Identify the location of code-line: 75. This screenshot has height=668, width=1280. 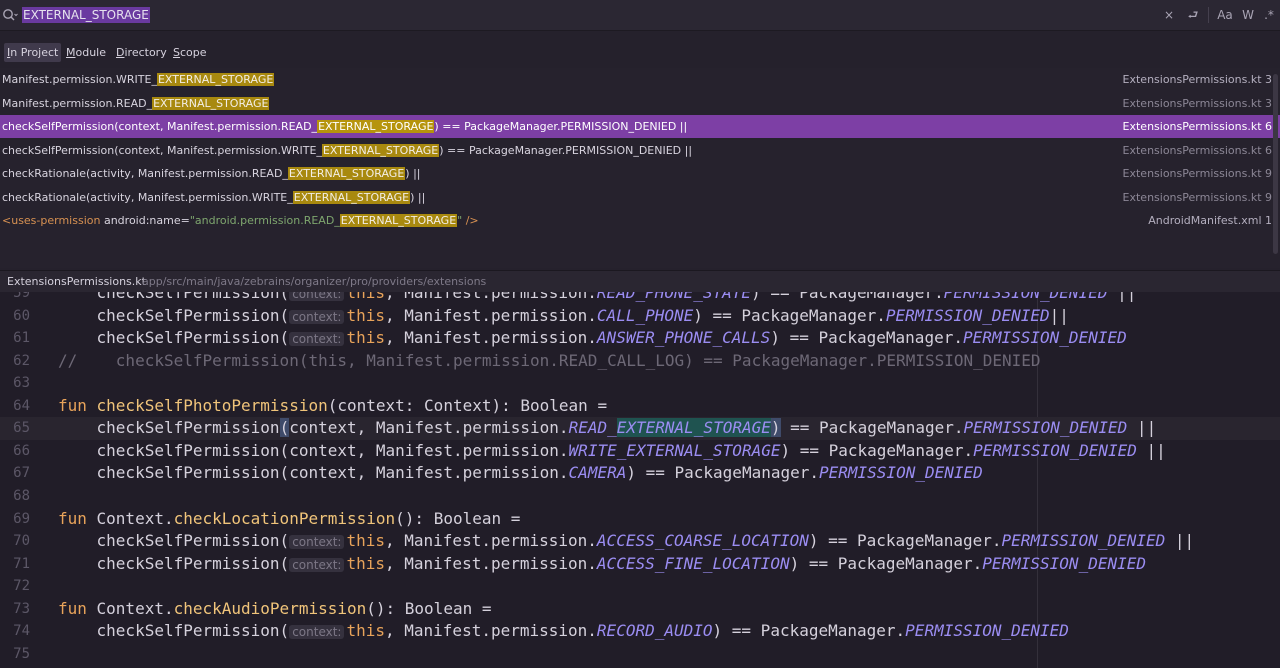
(640, 654).